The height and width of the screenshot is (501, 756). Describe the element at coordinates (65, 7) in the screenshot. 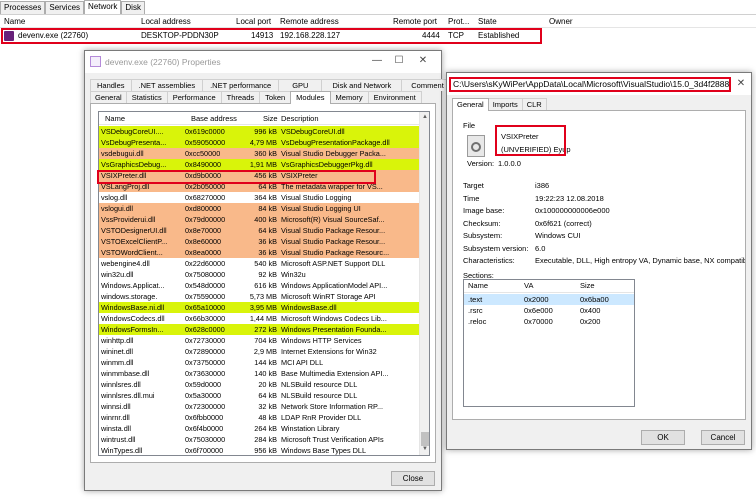

I see `tab-services: Services` at that location.